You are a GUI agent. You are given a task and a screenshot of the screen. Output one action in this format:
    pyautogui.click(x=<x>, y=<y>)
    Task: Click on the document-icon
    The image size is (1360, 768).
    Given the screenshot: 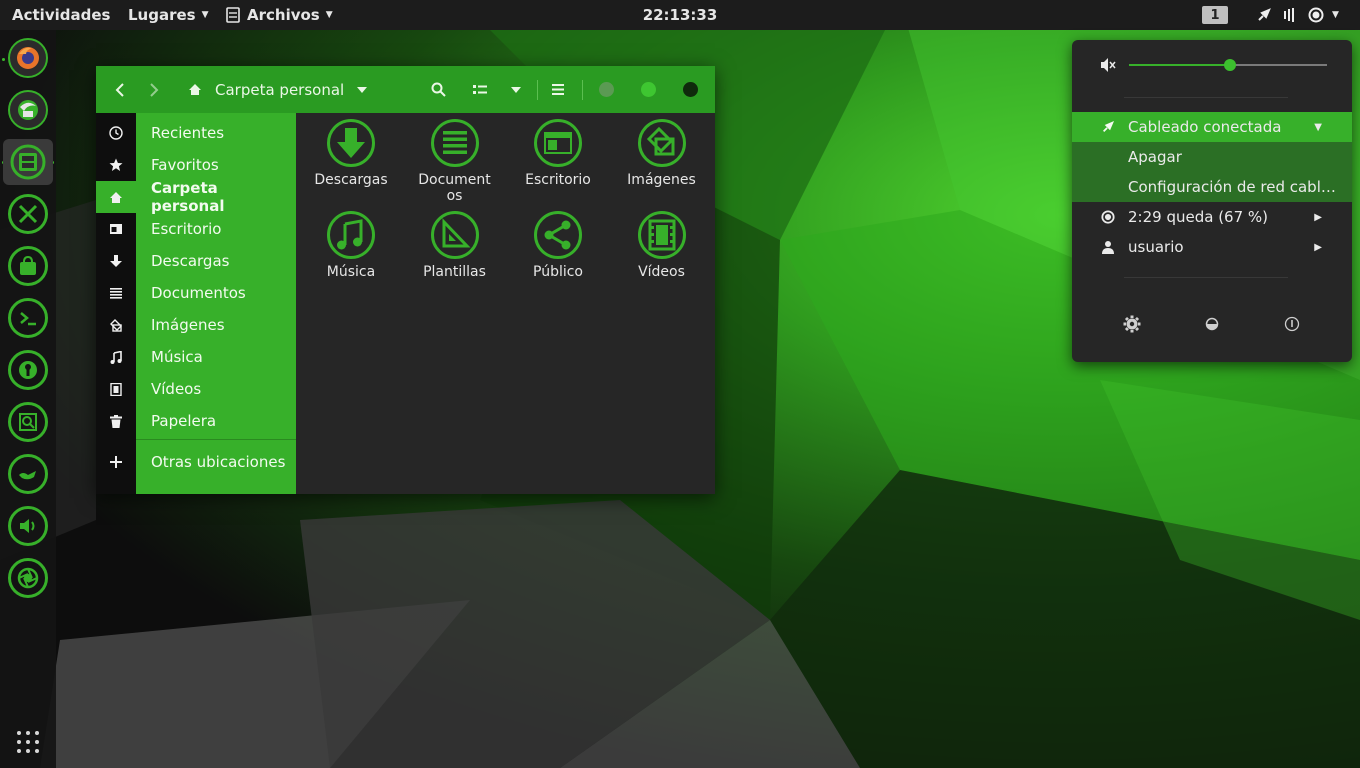 What is the action you would take?
    pyautogui.click(x=116, y=293)
    